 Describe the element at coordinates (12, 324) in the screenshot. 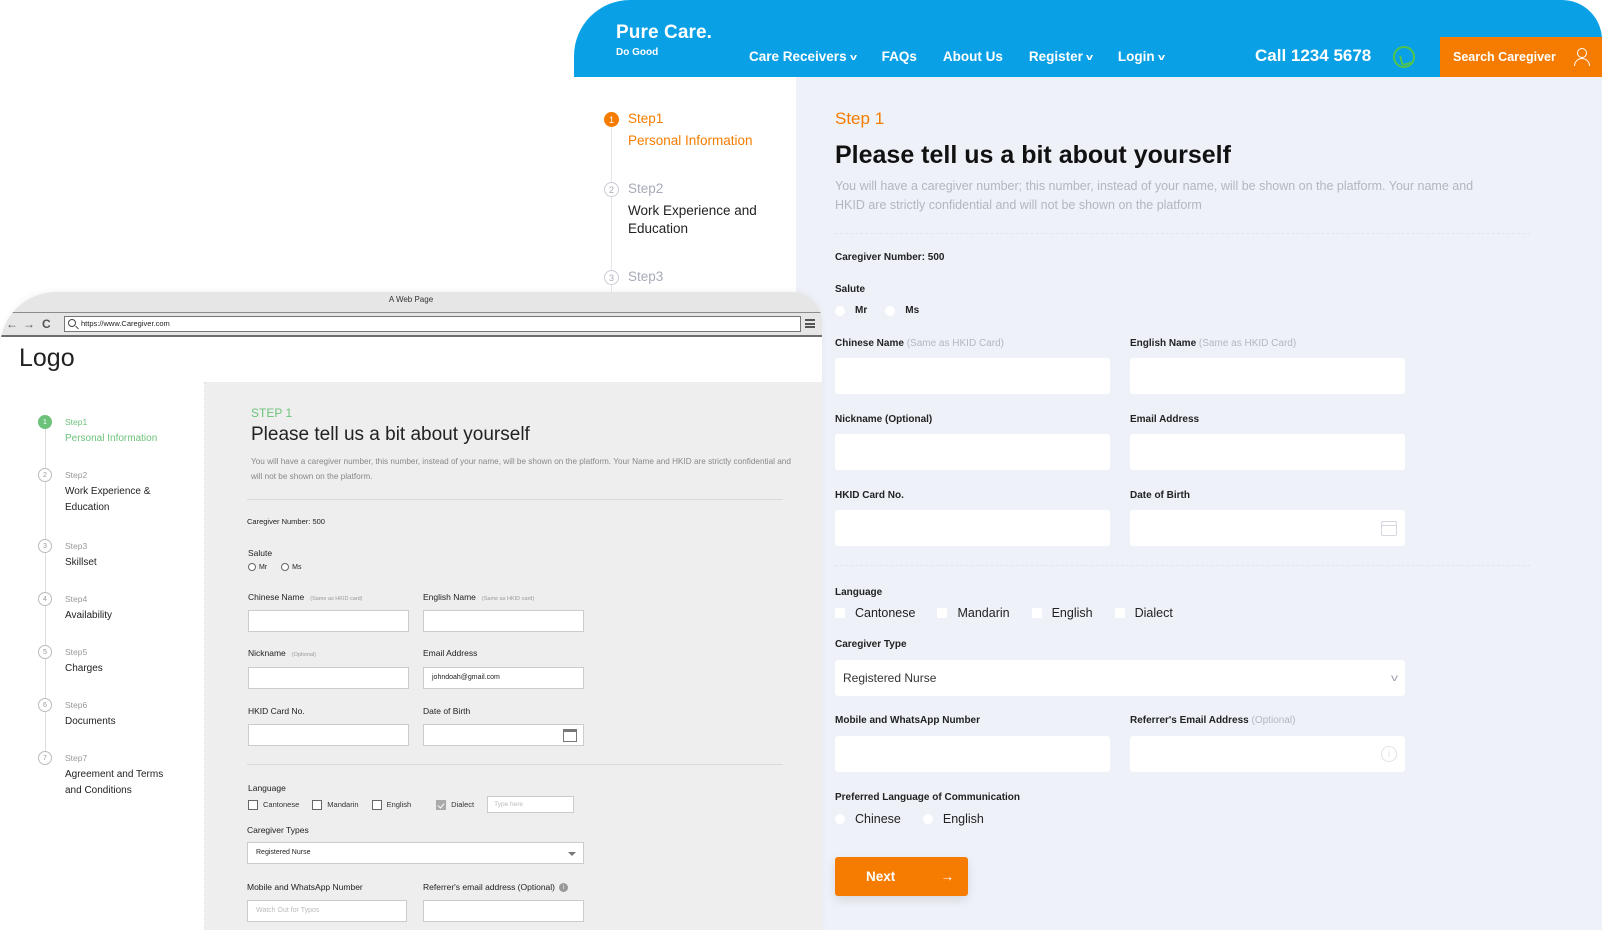

I see `back-arrow-icon: ←` at that location.